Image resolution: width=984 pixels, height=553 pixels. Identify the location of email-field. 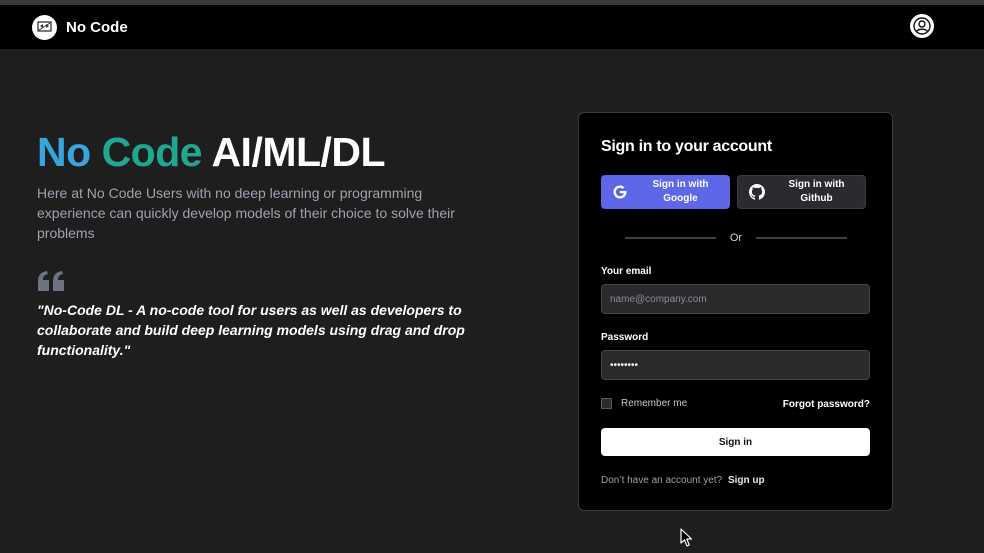
(735, 299).